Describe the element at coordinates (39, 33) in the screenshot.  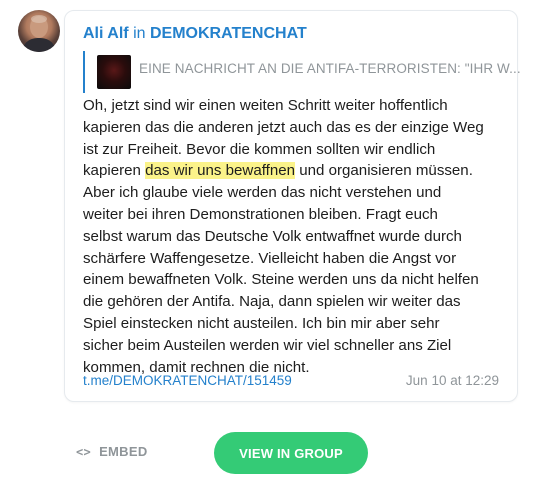
I see `user-avatar-icon` at that location.